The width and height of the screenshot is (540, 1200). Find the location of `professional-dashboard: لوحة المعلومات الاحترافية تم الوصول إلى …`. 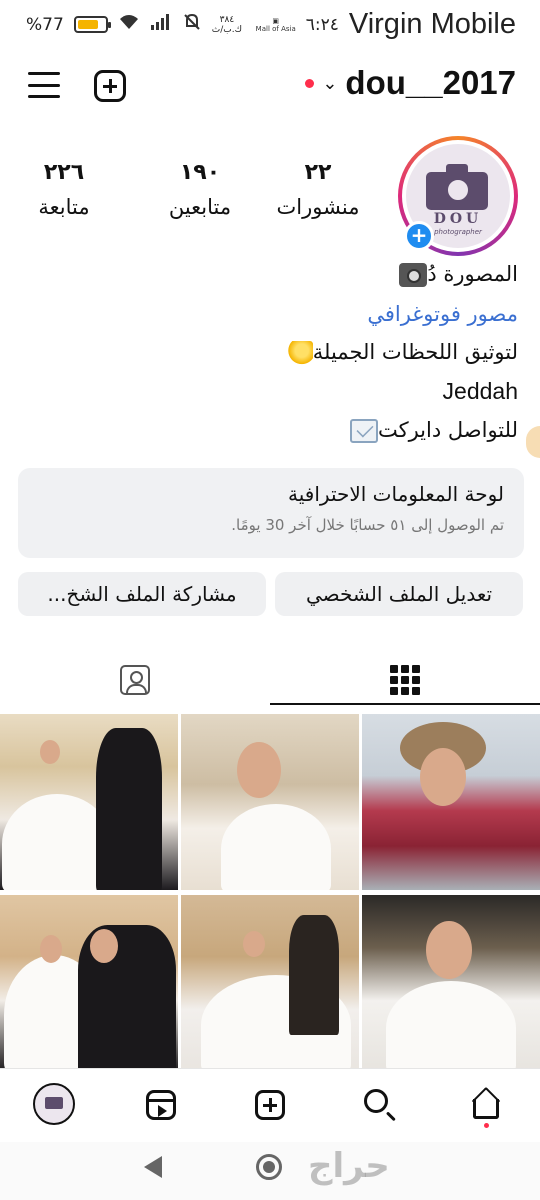

professional-dashboard: لوحة المعلومات الاحترافية تم الوصول إلى … is located at coordinates (271, 513).